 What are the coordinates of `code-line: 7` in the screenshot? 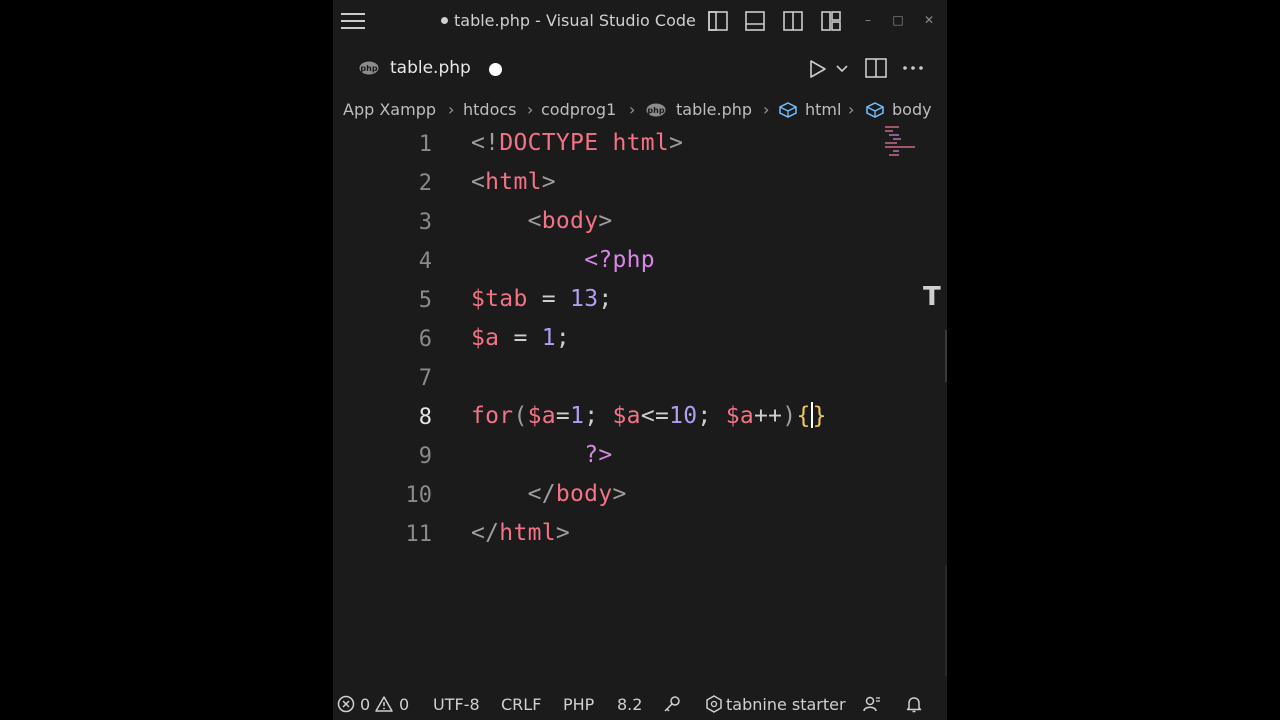 It's located at (640, 379).